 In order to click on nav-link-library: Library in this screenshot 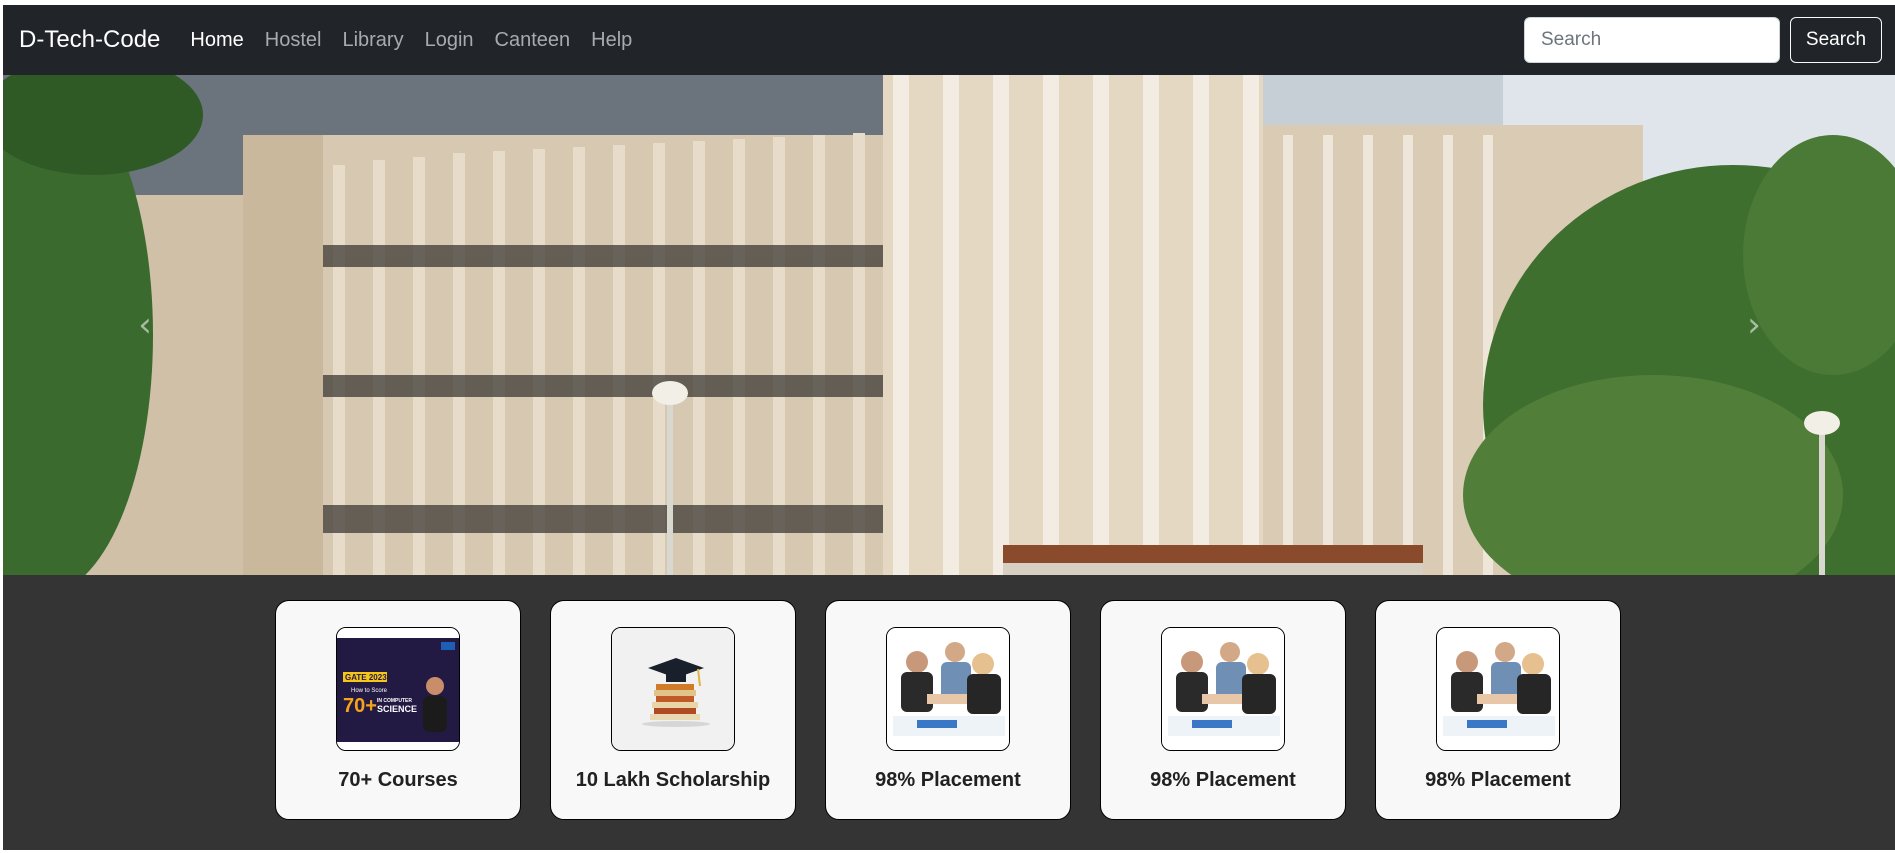, I will do `click(372, 40)`.